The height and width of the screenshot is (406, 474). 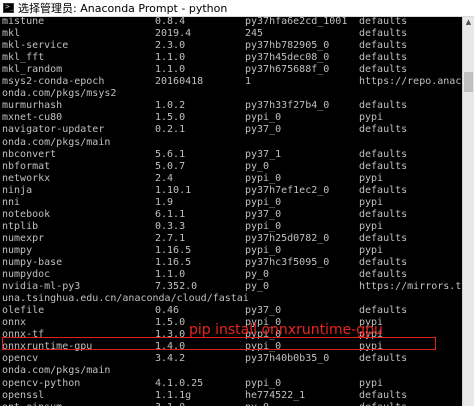 What do you see at coordinates (237, 8) in the screenshot?
I see `title-bar: >_ 选择管理员: Anaconda Prompt - python` at bounding box center [237, 8].